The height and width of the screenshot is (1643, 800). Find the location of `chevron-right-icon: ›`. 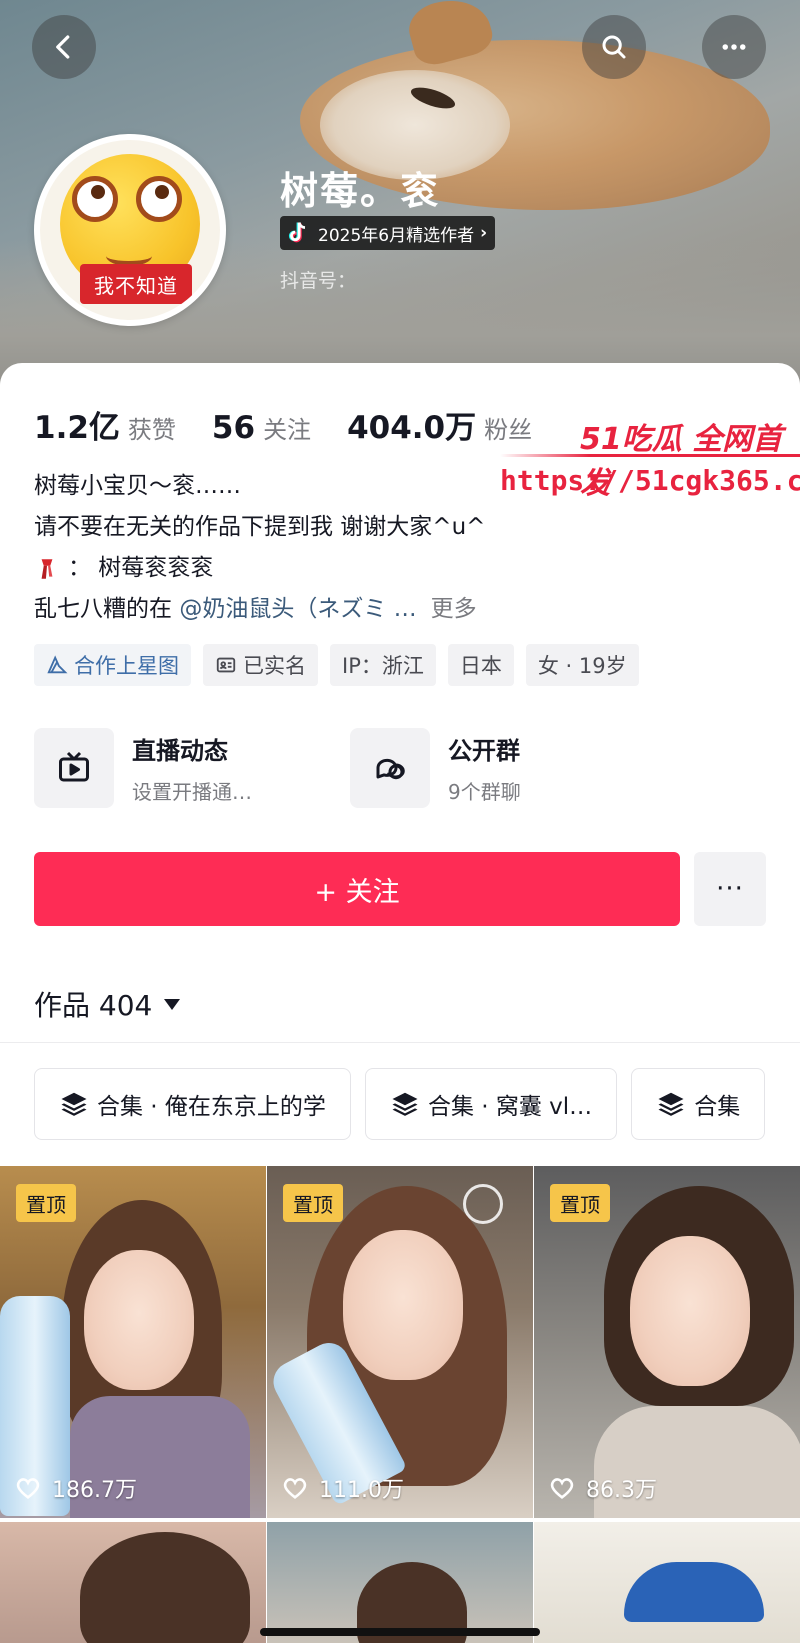

chevron-right-icon: › is located at coordinates (484, 233).